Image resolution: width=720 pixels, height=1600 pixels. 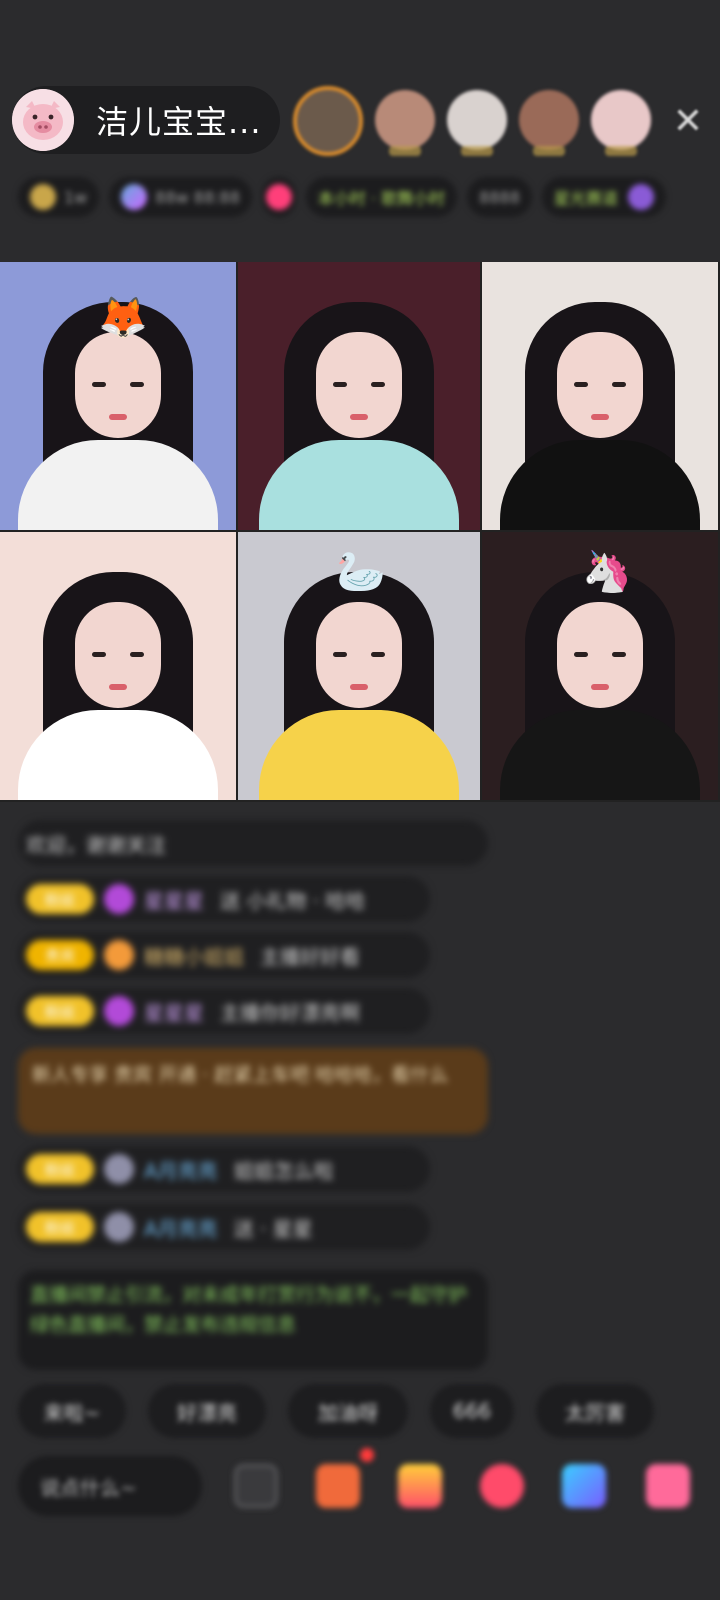 I want to click on quick-reply-button: 666, so click(x=472, y=1411).